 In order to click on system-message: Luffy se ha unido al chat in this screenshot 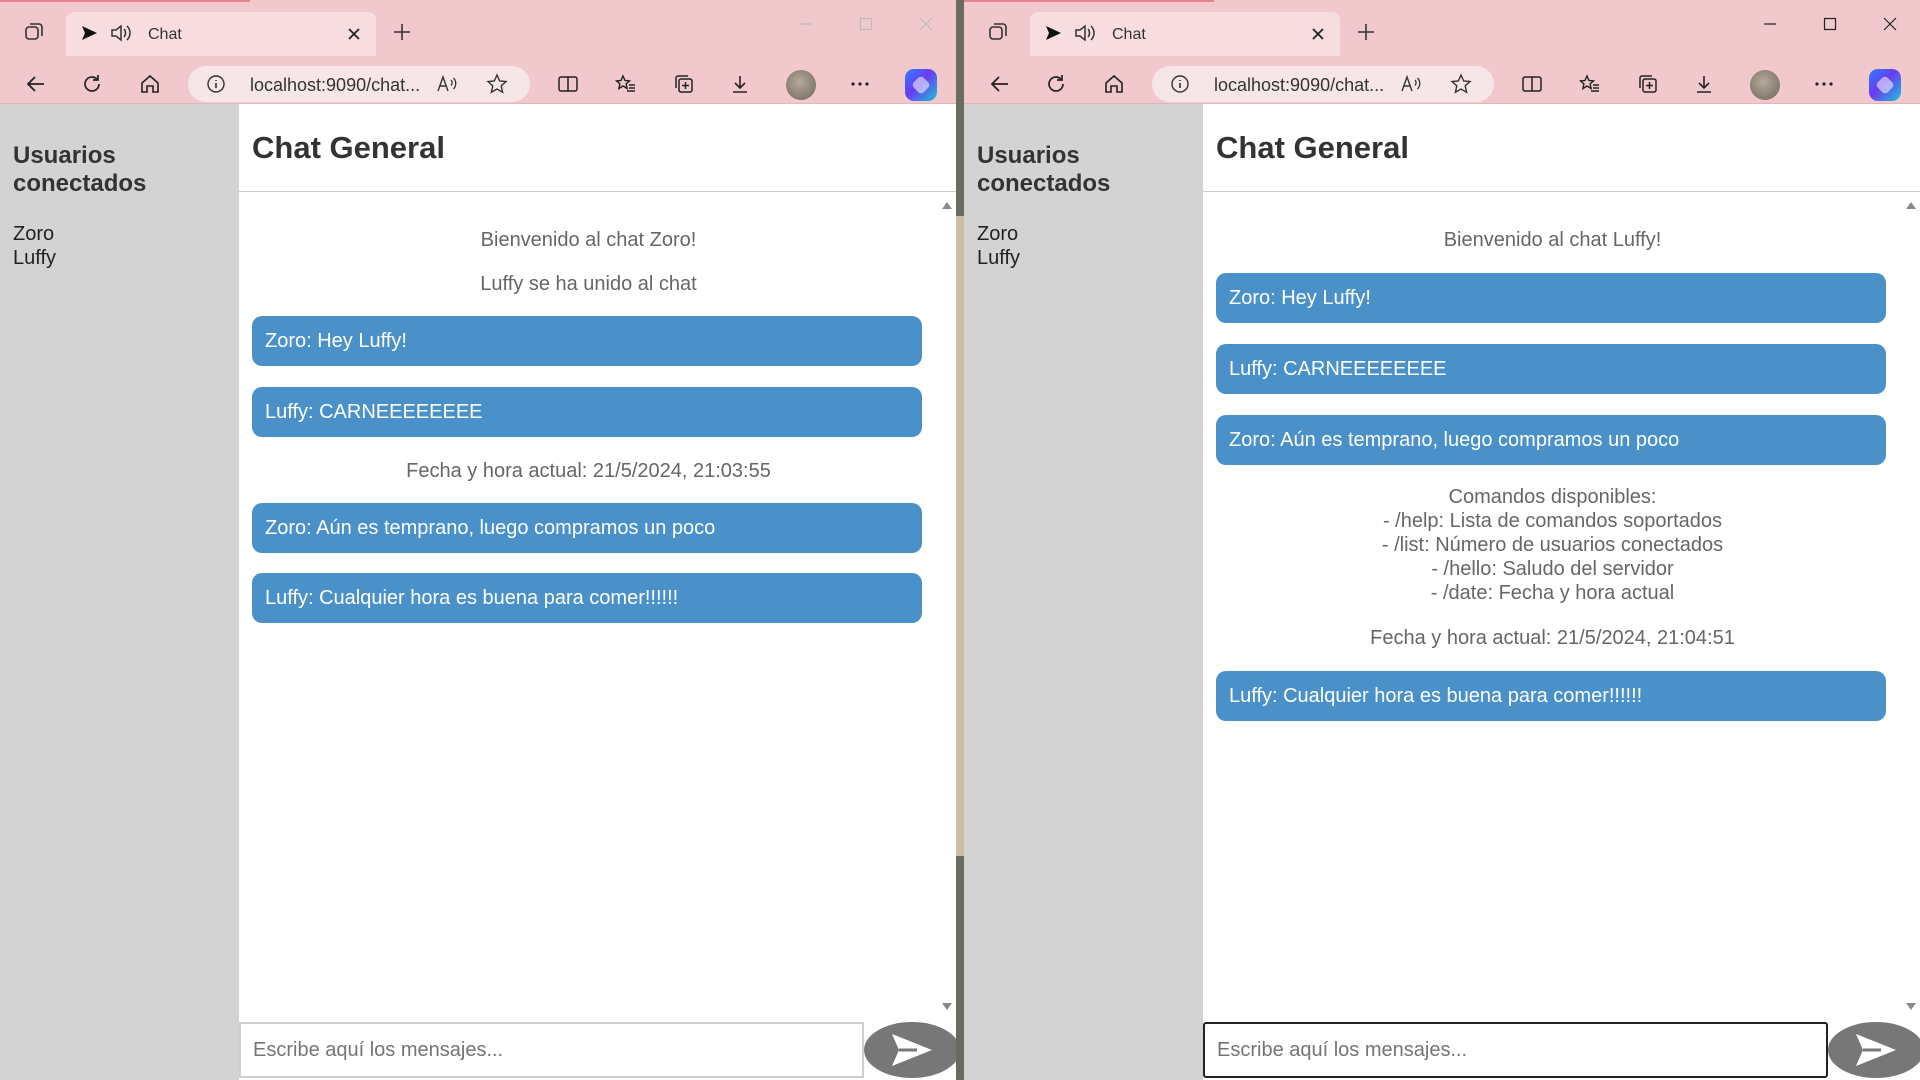, I will do `click(588, 284)`.